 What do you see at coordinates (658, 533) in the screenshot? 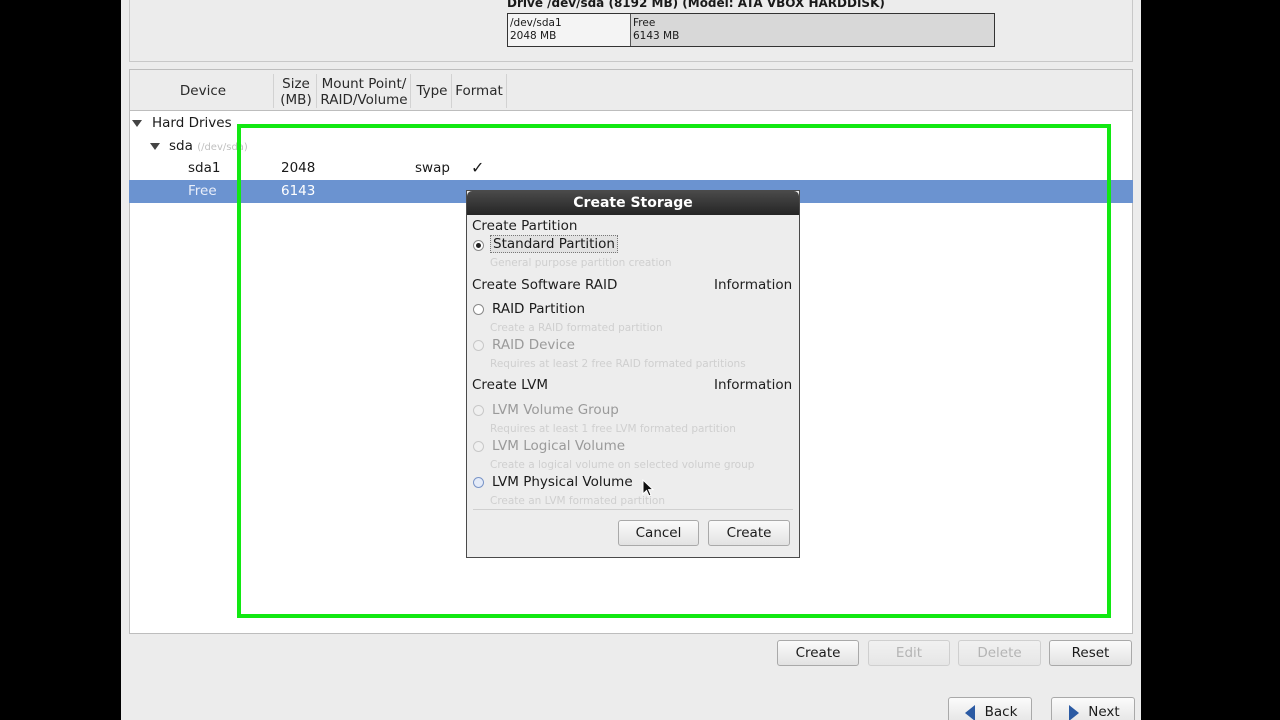
I see `dialog-cancel-button: Cancel` at bounding box center [658, 533].